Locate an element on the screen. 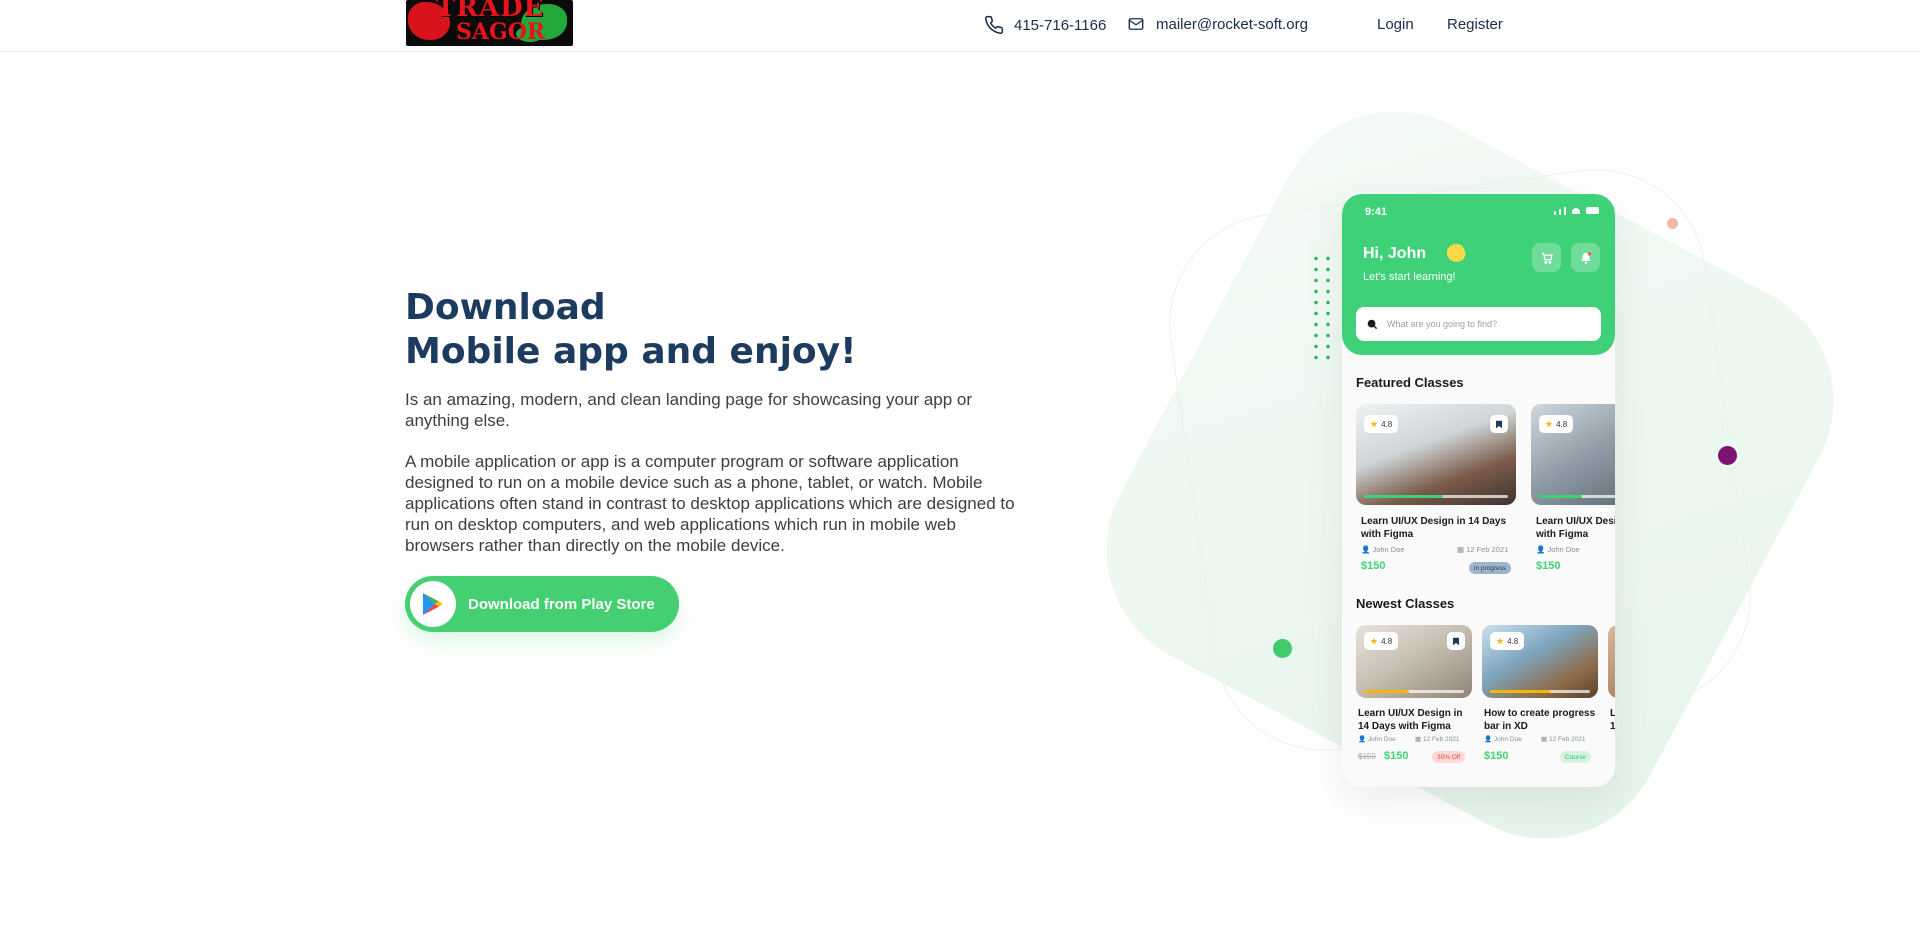  course-old-price: $150 is located at coordinates (1367, 756).